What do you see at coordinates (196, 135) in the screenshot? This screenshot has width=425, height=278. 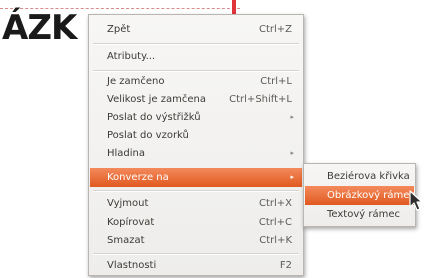 I see `menu-item-send-to-patterns: Poslat do vzorků` at bounding box center [196, 135].